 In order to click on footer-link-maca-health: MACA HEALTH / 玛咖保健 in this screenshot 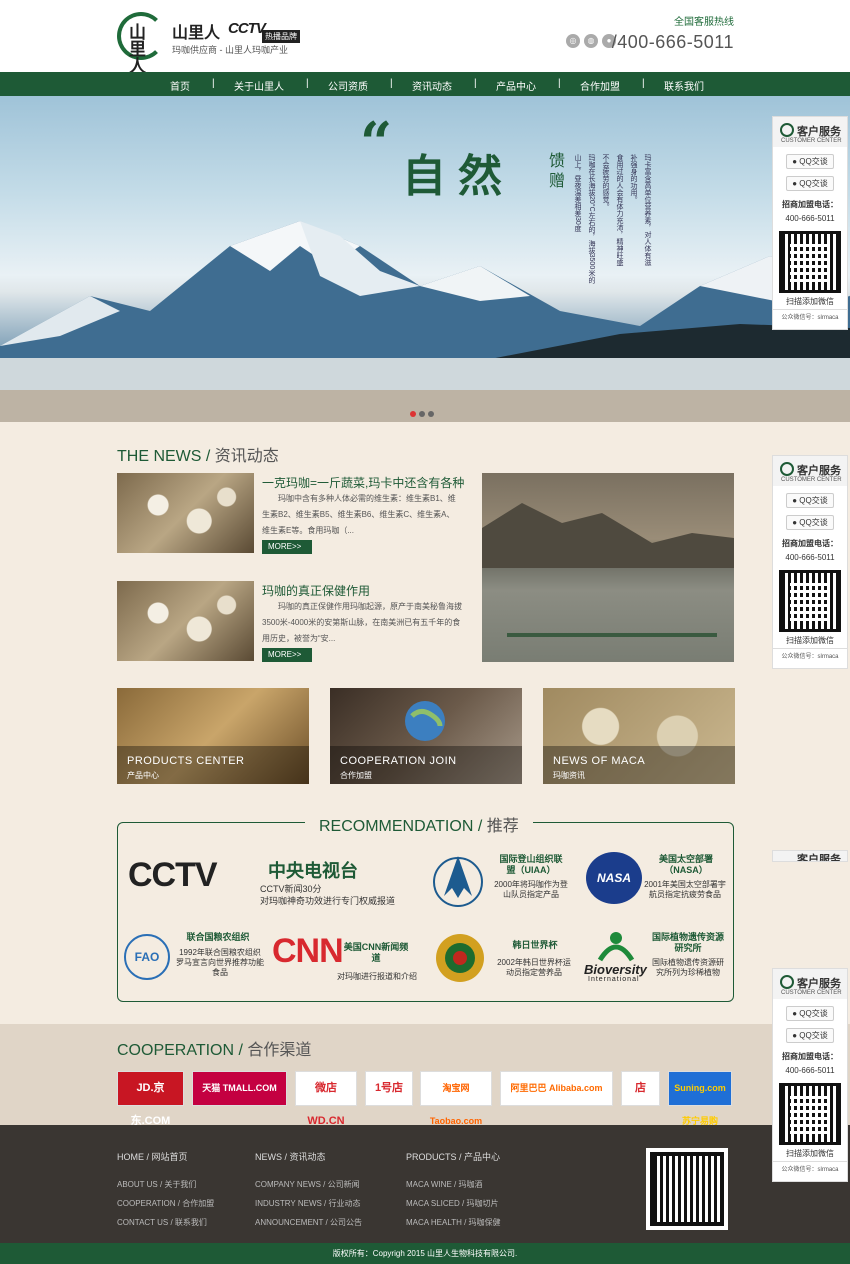, I will do `click(453, 1222)`.